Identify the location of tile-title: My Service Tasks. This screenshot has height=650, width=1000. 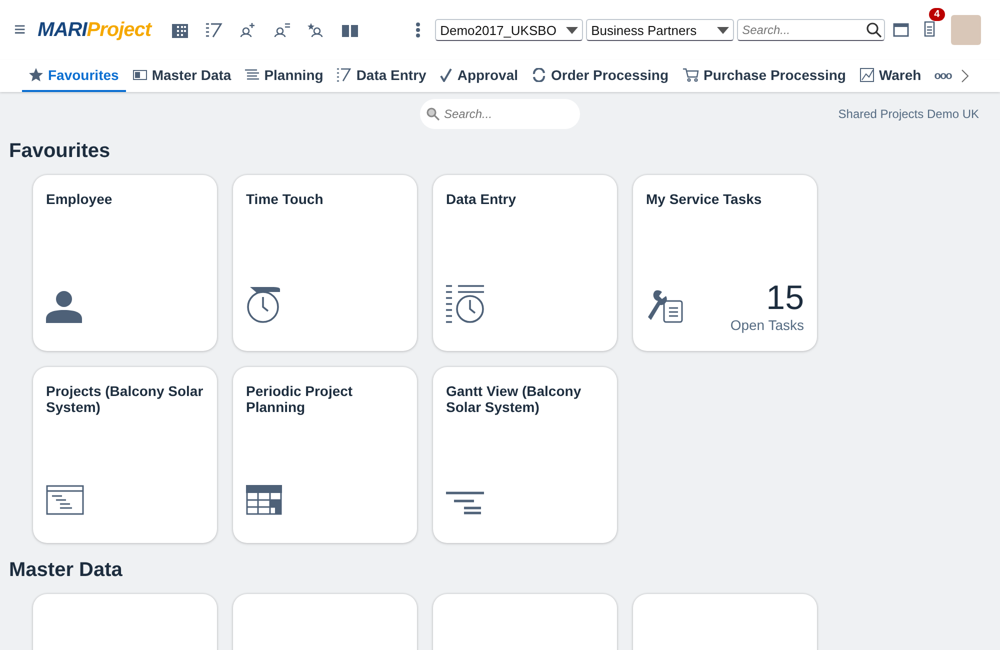
(704, 199).